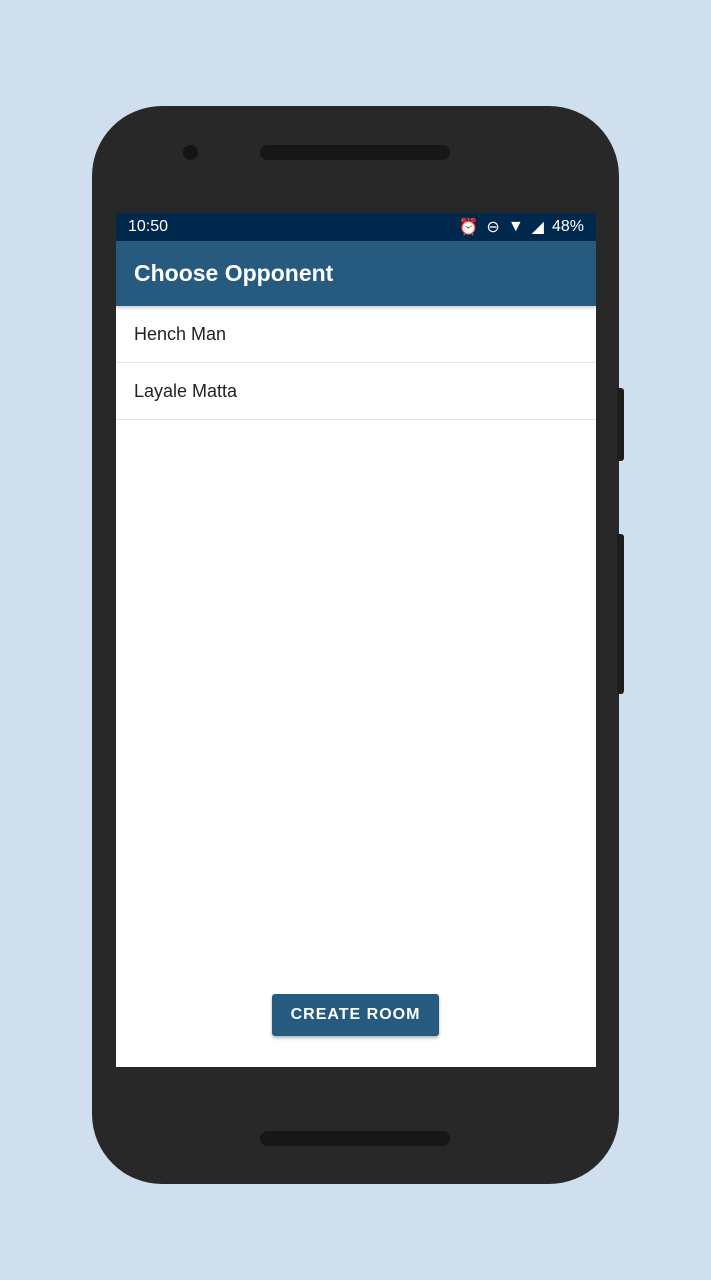 The image size is (711, 1280). I want to click on page-title: Choose Opponent, so click(234, 273).